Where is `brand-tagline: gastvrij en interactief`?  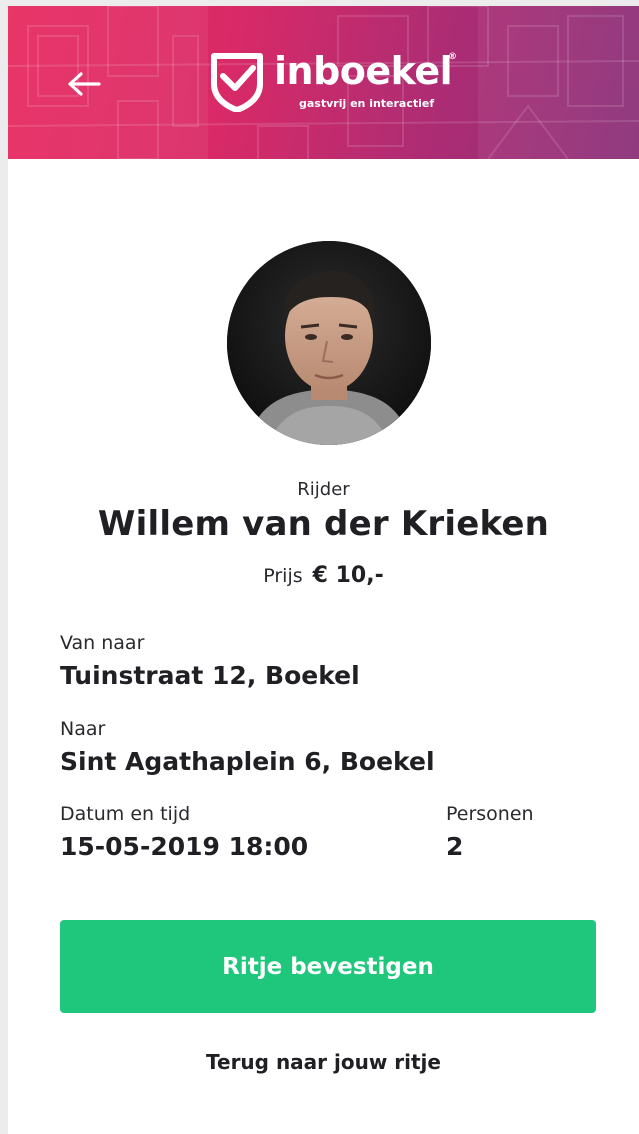
brand-tagline: gastvrij en interactief is located at coordinates (367, 103).